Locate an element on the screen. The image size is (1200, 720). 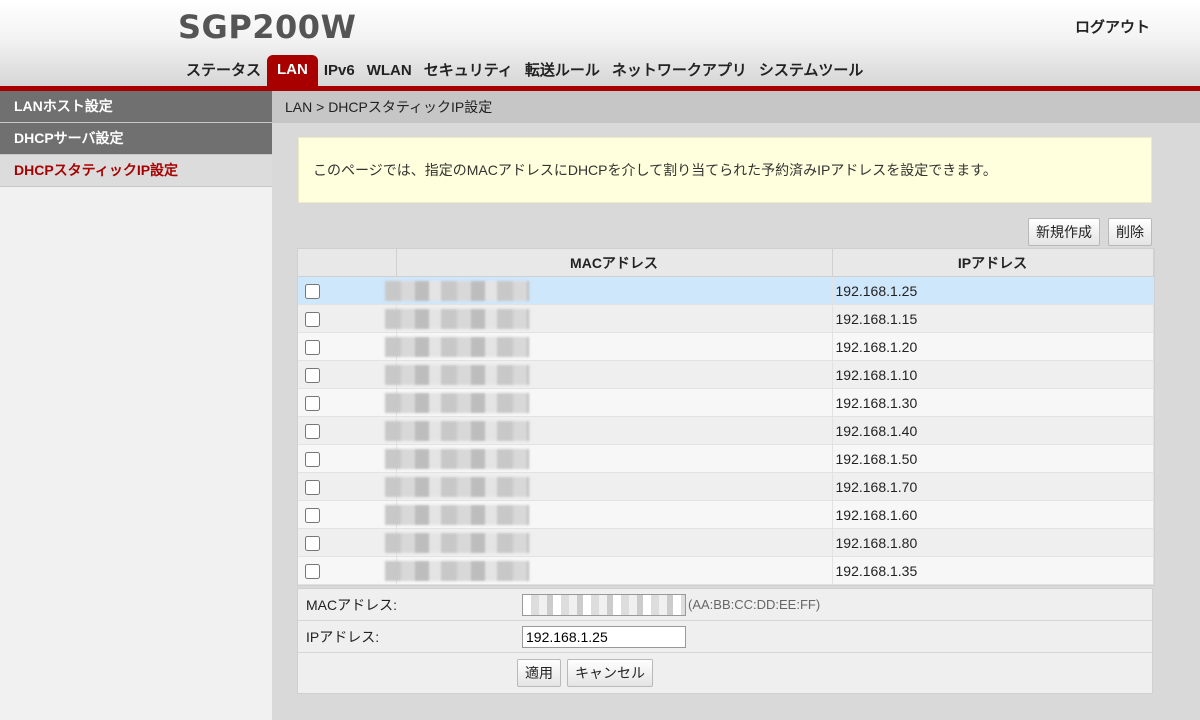
mac-format-hint: (AA:BB:CC:DD:EE:FF) is located at coordinates (754, 604).